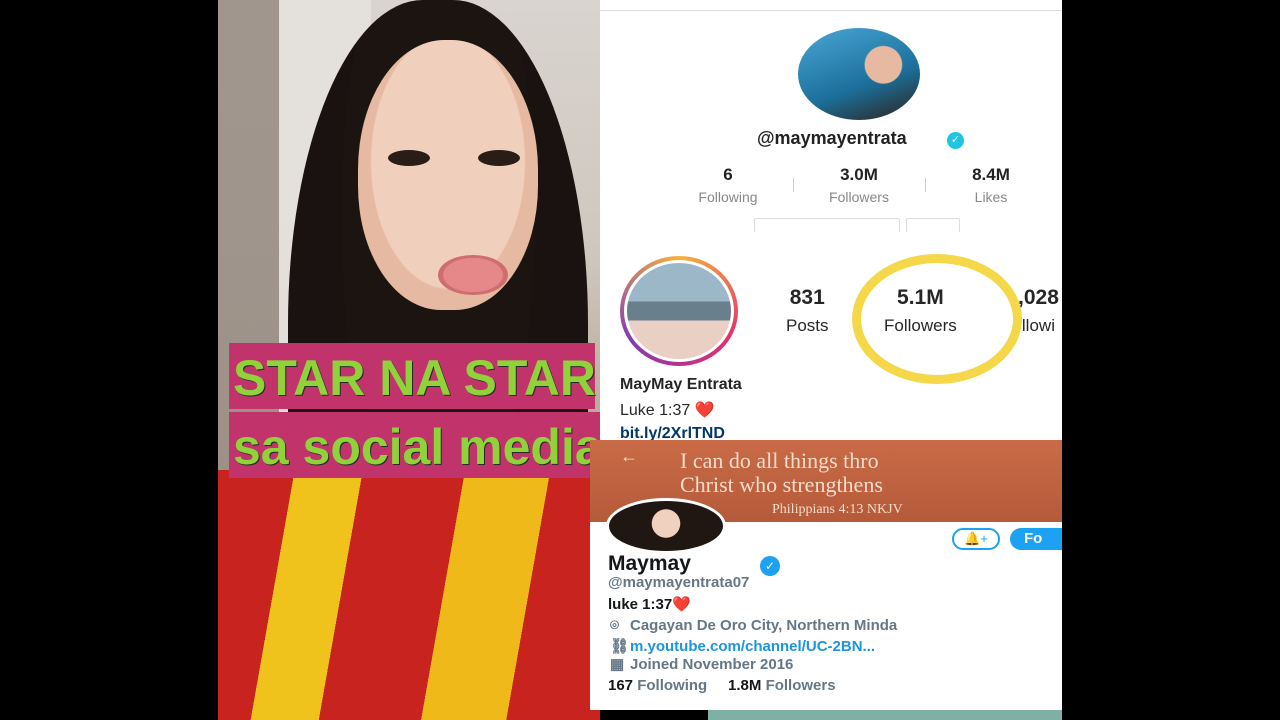  Describe the element at coordinates (779, 460) in the screenshot. I see `banner-quote-line: I can do all things thro` at that location.